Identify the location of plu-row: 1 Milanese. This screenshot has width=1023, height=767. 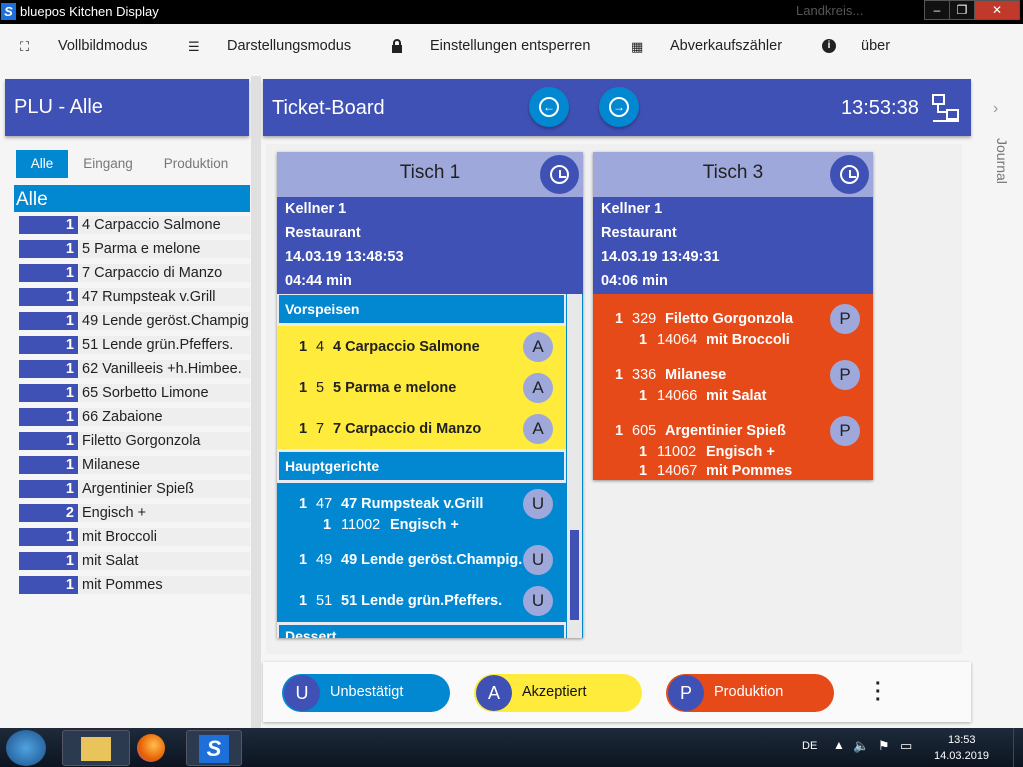
(133, 465).